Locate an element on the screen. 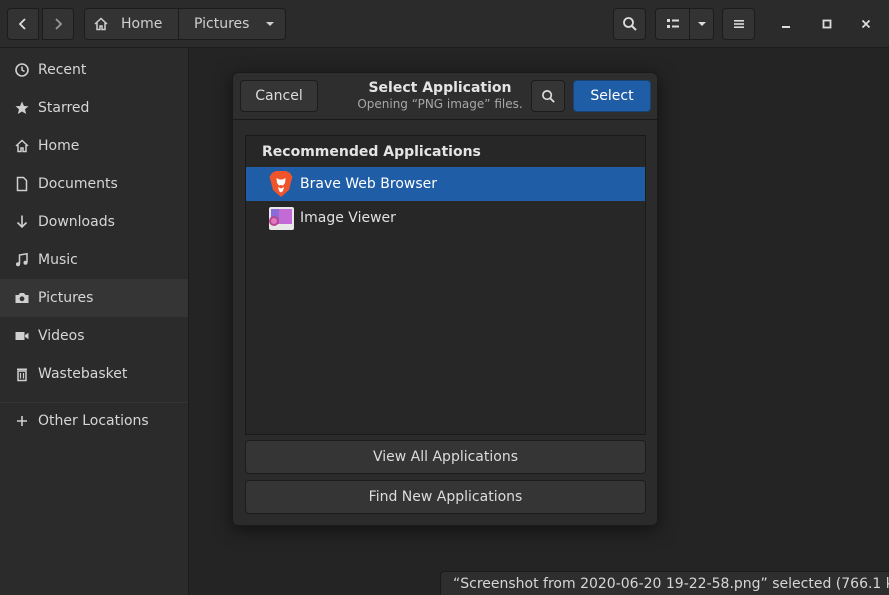  sidebar-item-label: Starred is located at coordinates (64, 108).